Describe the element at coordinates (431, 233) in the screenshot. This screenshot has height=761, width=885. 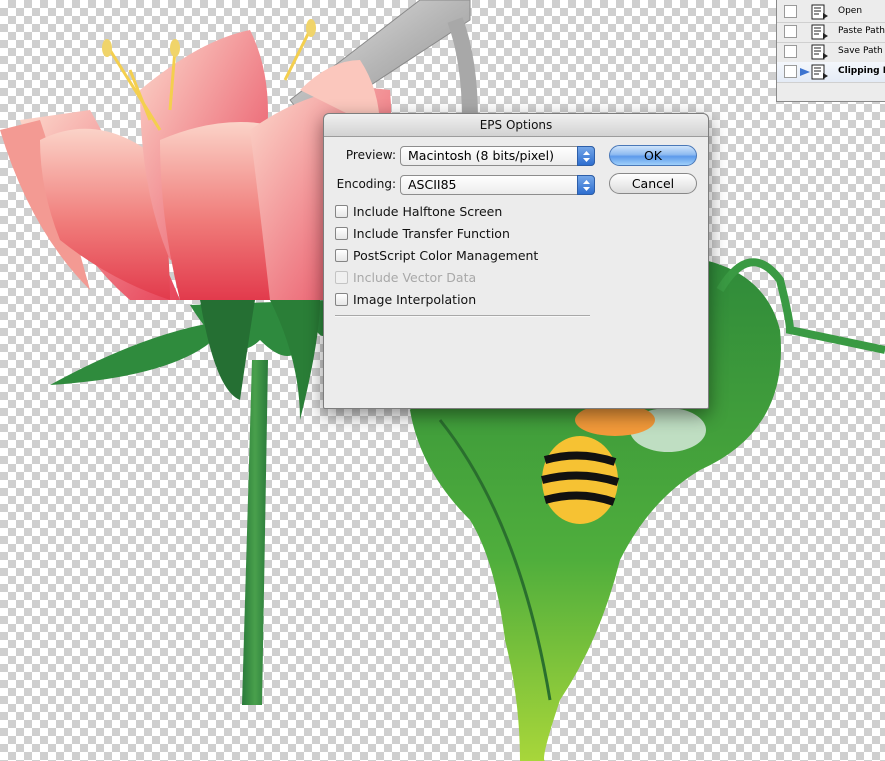
I see `checkbox-label: Include Transfer Function` at that location.